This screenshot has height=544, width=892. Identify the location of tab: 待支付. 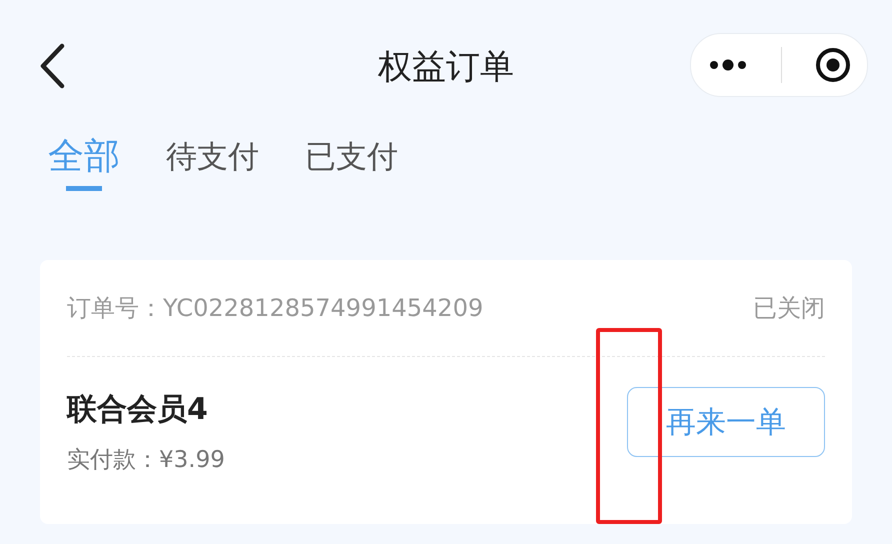
(212, 162).